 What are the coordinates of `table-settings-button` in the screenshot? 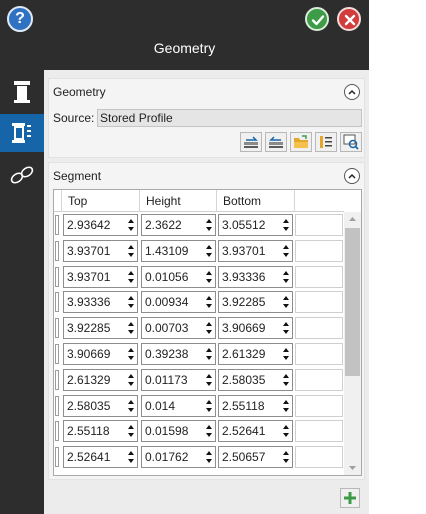 It's located at (326, 142).